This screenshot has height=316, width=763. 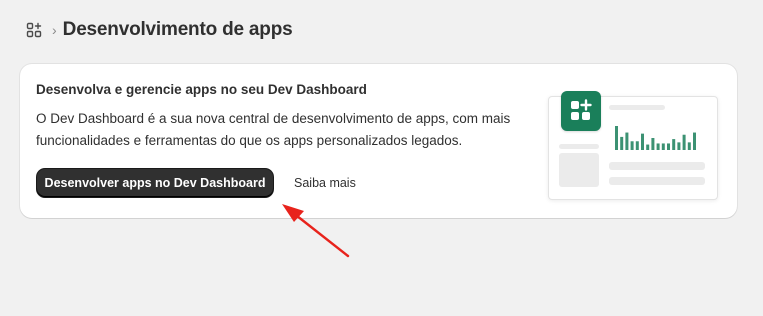 I want to click on dashboard-illustration, so click(x=633, y=145).